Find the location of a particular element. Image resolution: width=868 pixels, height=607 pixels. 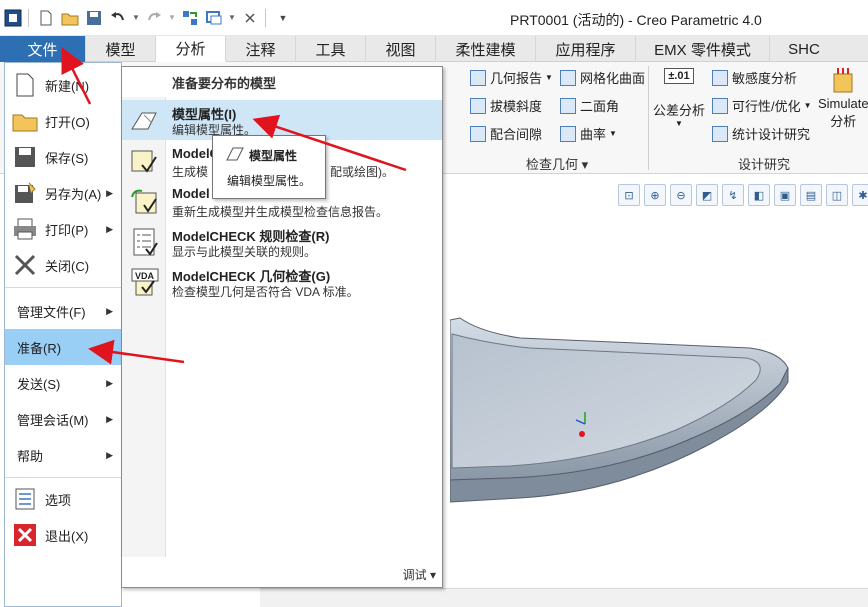

curvature-button: 曲率 ▼ is located at coordinates (588, 133).